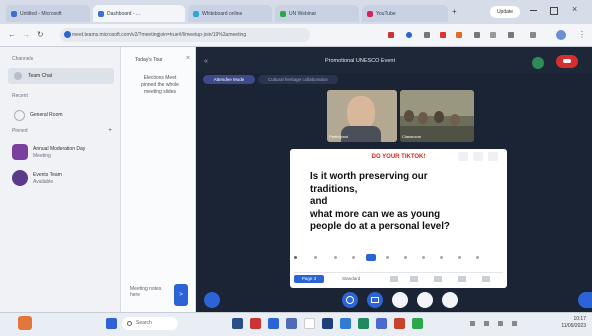  What do you see at coordinates (111, 323) in the screenshot?
I see `start-icon` at bounding box center [111, 323].